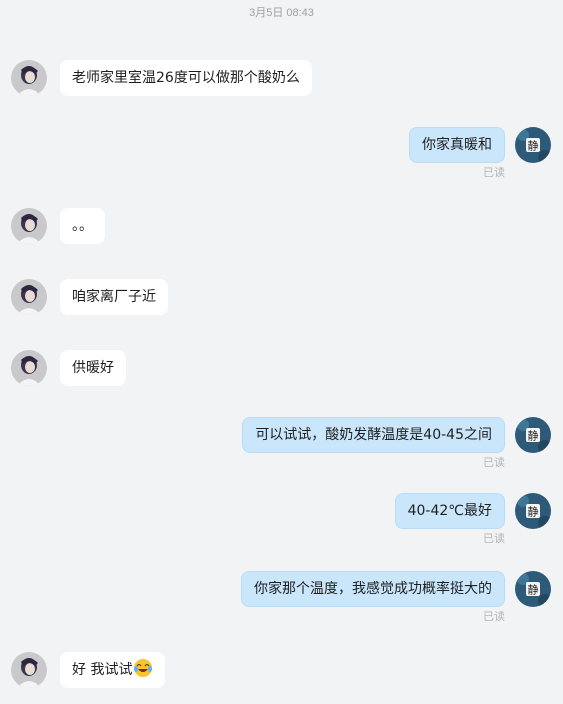 The width and height of the screenshot is (563, 704). I want to click on message-bubble: 40-42℃最好, so click(449, 511).